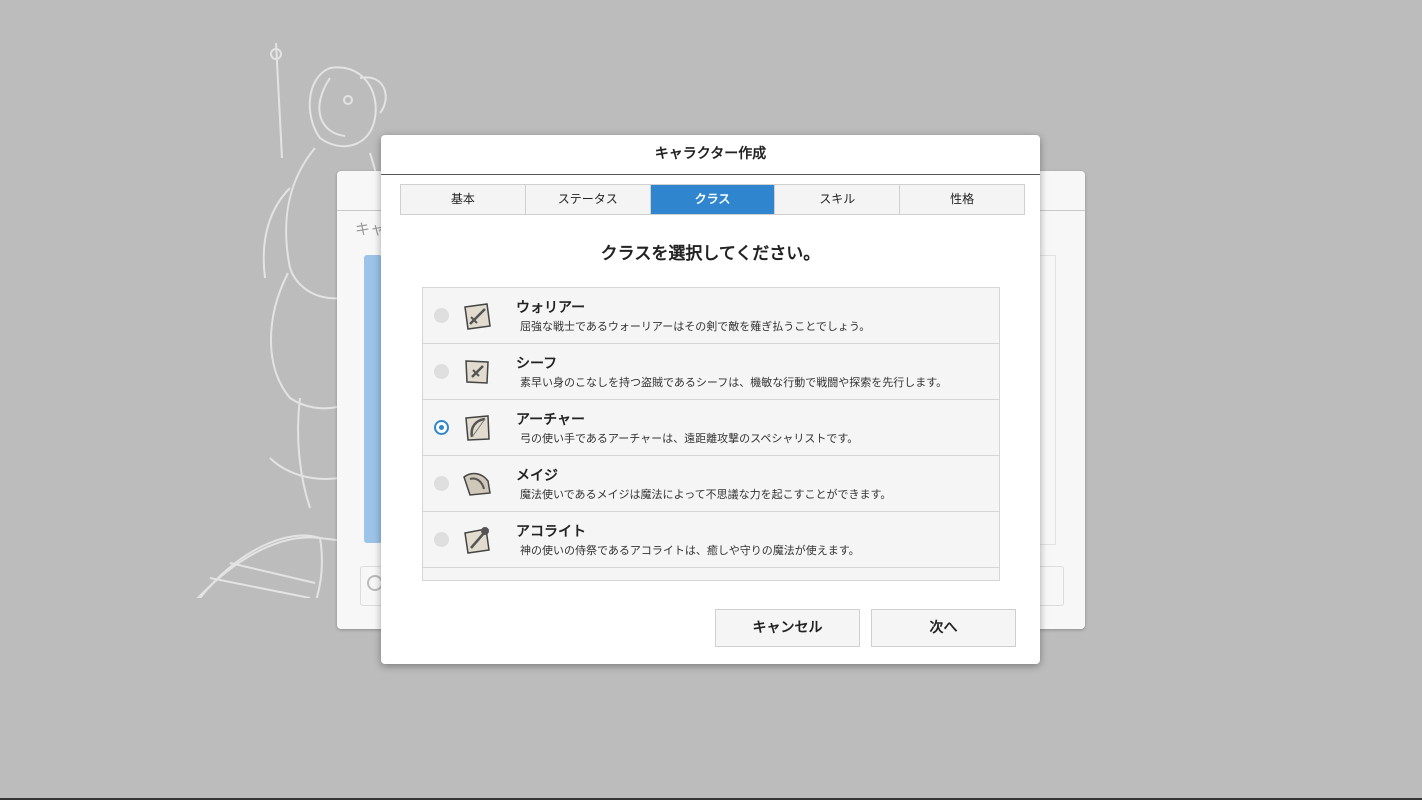 The height and width of the screenshot is (800, 1422). I want to click on class-radio-mage, so click(441, 483).